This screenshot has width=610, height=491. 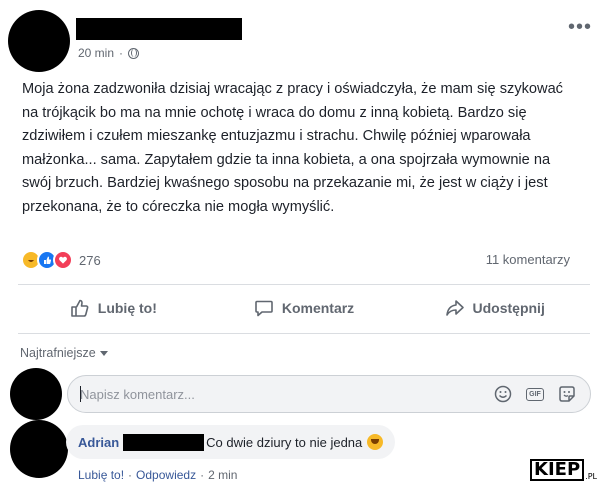 I want to click on comment-author-surname-redacted, so click(x=164, y=442).